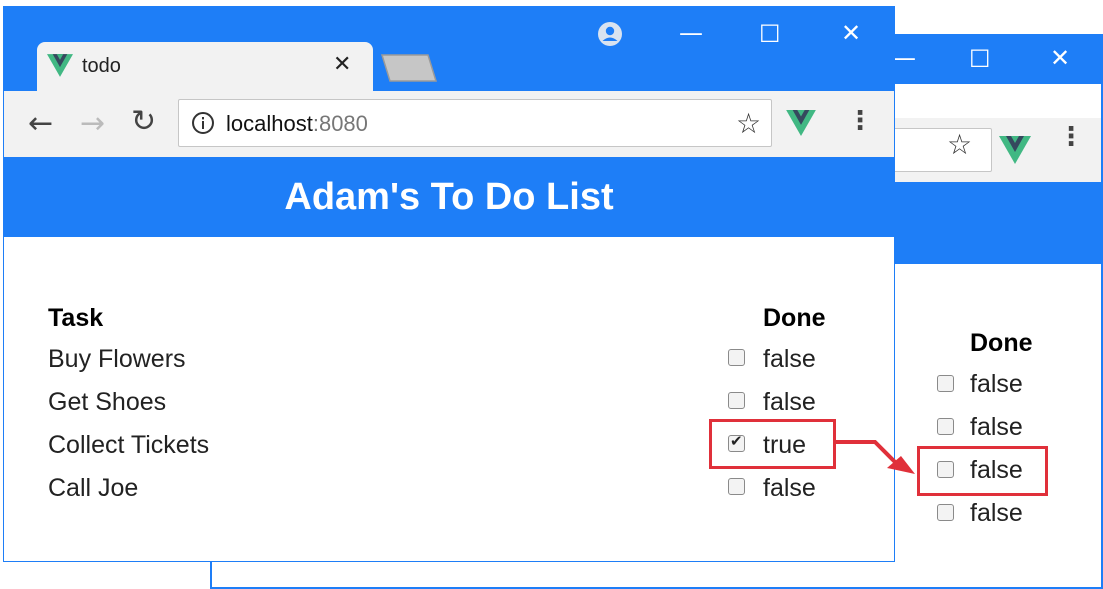 This screenshot has height=589, width=1103. I want to click on back-highlight-box, so click(982, 471).